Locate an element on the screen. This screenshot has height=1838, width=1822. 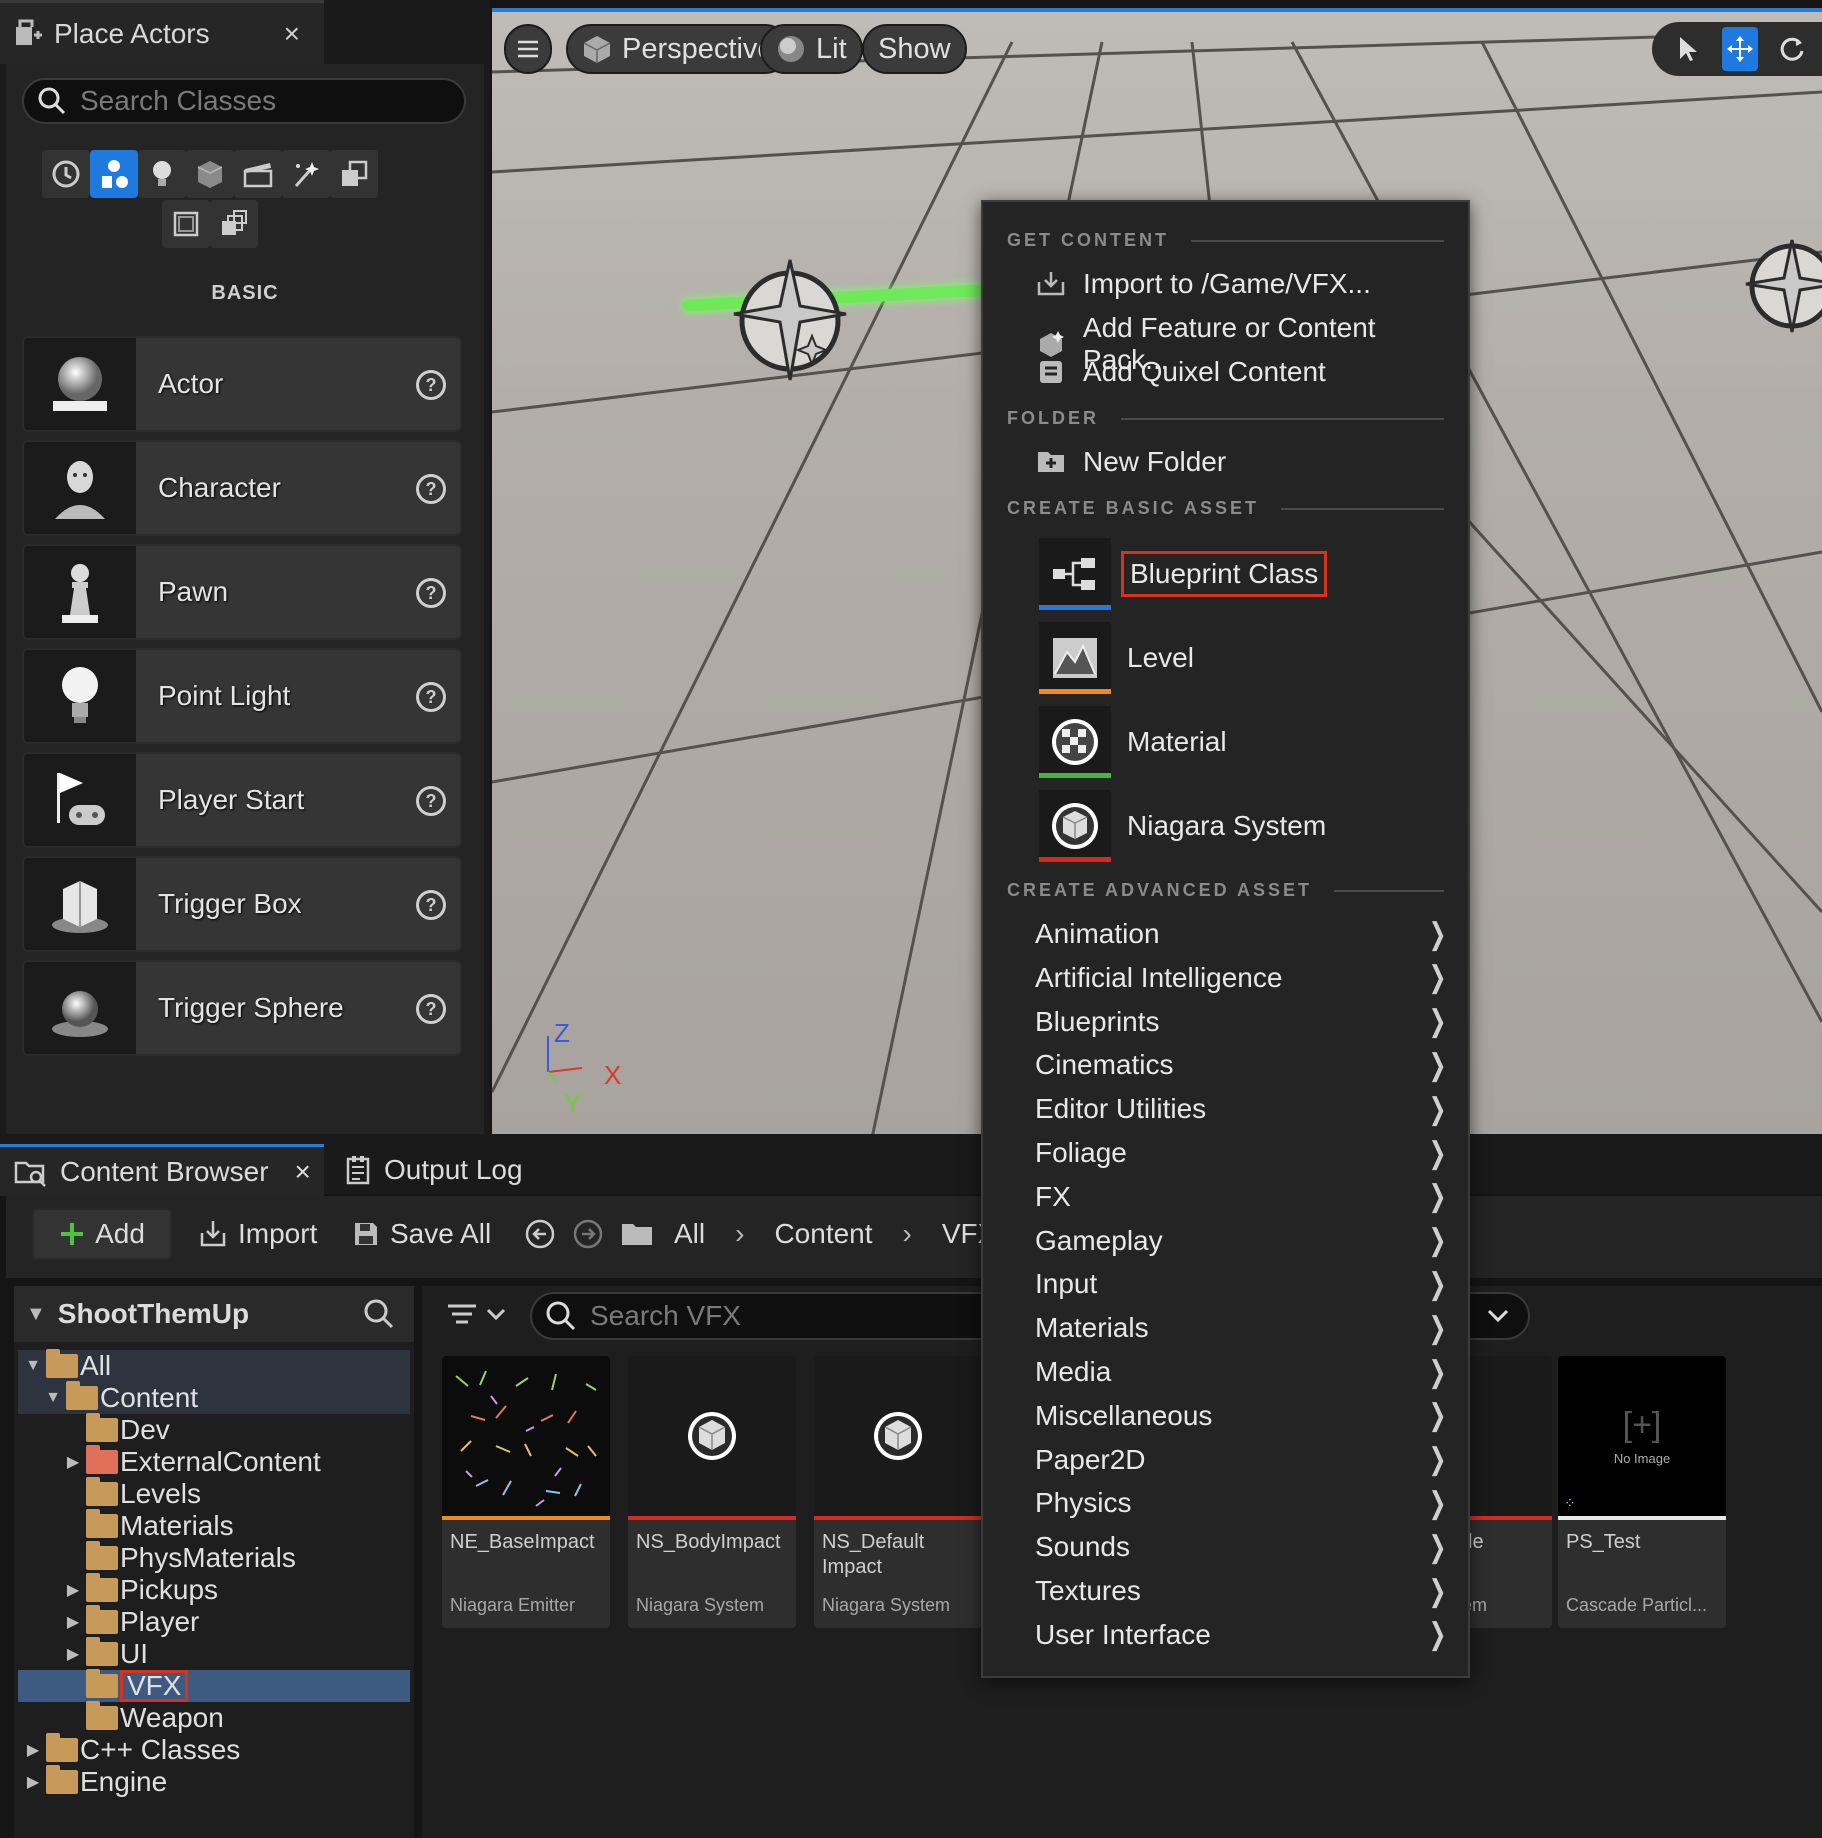
tree-item-weapon: Weapon is located at coordinates (214, 1717).